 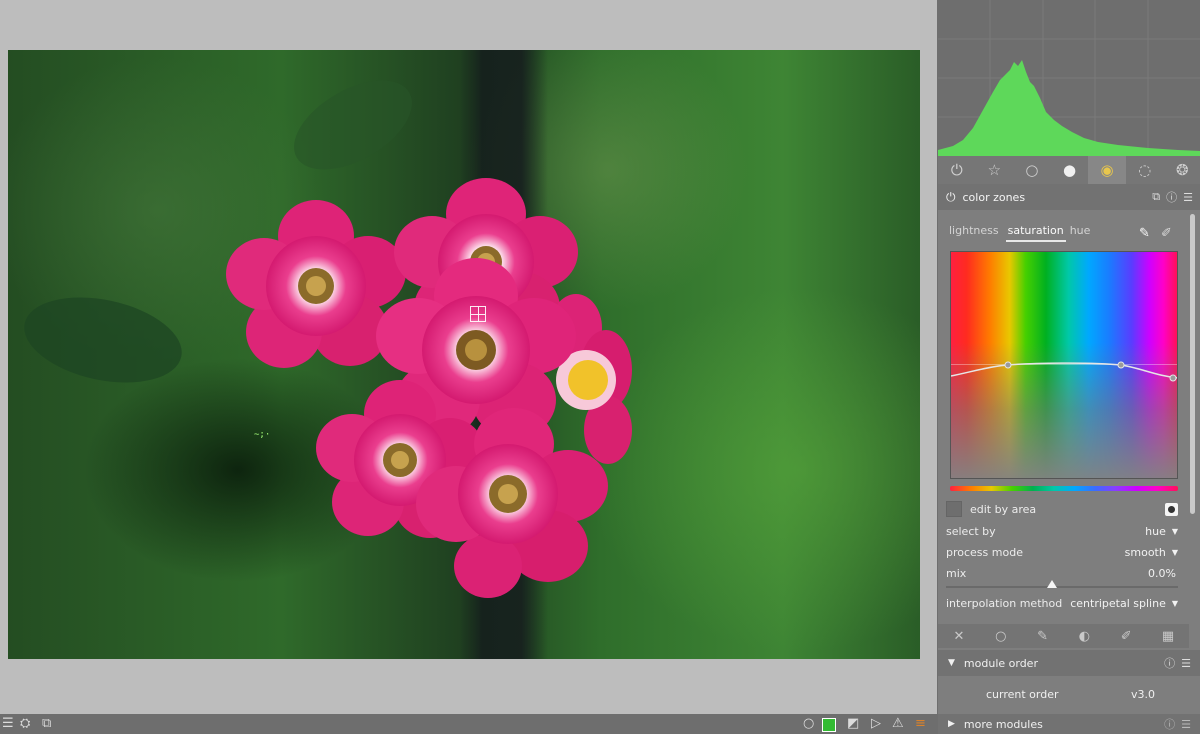 I want to click on display-mask-toggle, so click(x=1171, y=509).